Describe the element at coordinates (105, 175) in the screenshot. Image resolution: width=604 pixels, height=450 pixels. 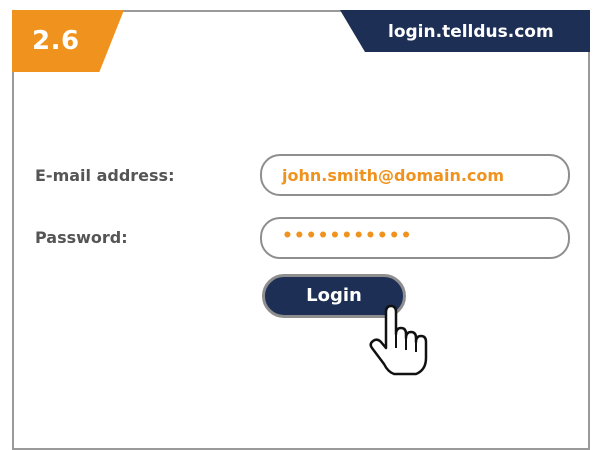
I see `email-label: E-mail address:` at that location.